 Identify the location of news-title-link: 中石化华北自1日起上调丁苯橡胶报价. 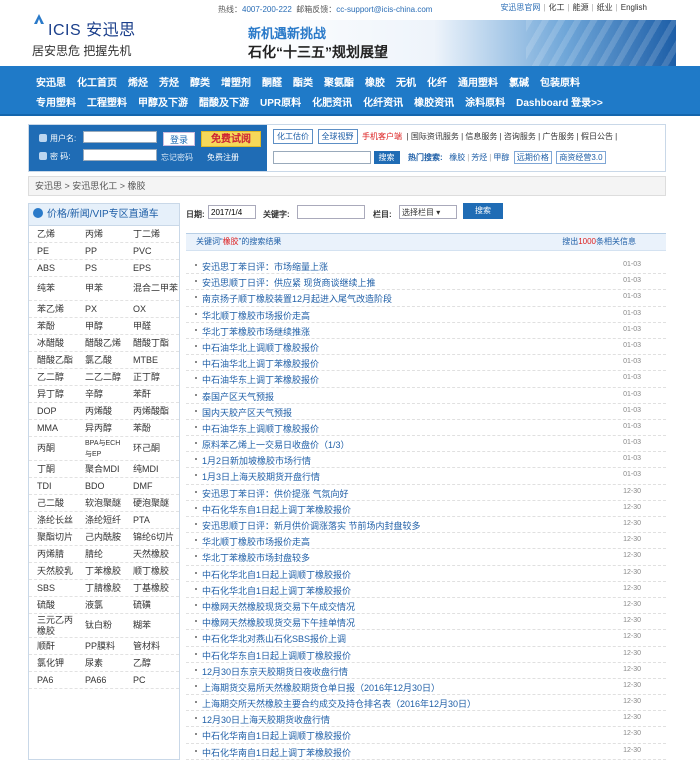
(276, 590).